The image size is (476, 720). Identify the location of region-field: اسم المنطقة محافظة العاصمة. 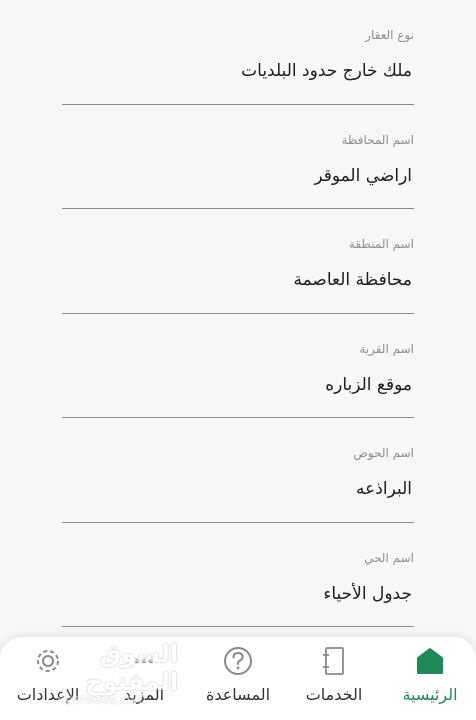
(238, 261).